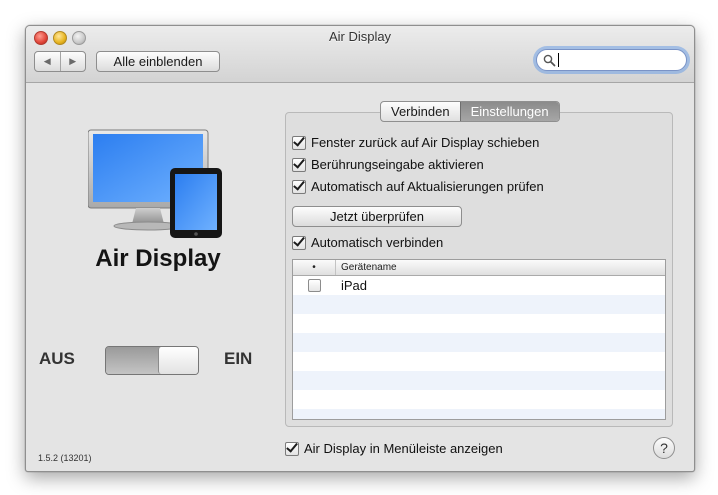 Image resolution: width=718 pixels, height=495 pixels. I want to click on forward-arrow-icon: ▶, so click(73, 61).